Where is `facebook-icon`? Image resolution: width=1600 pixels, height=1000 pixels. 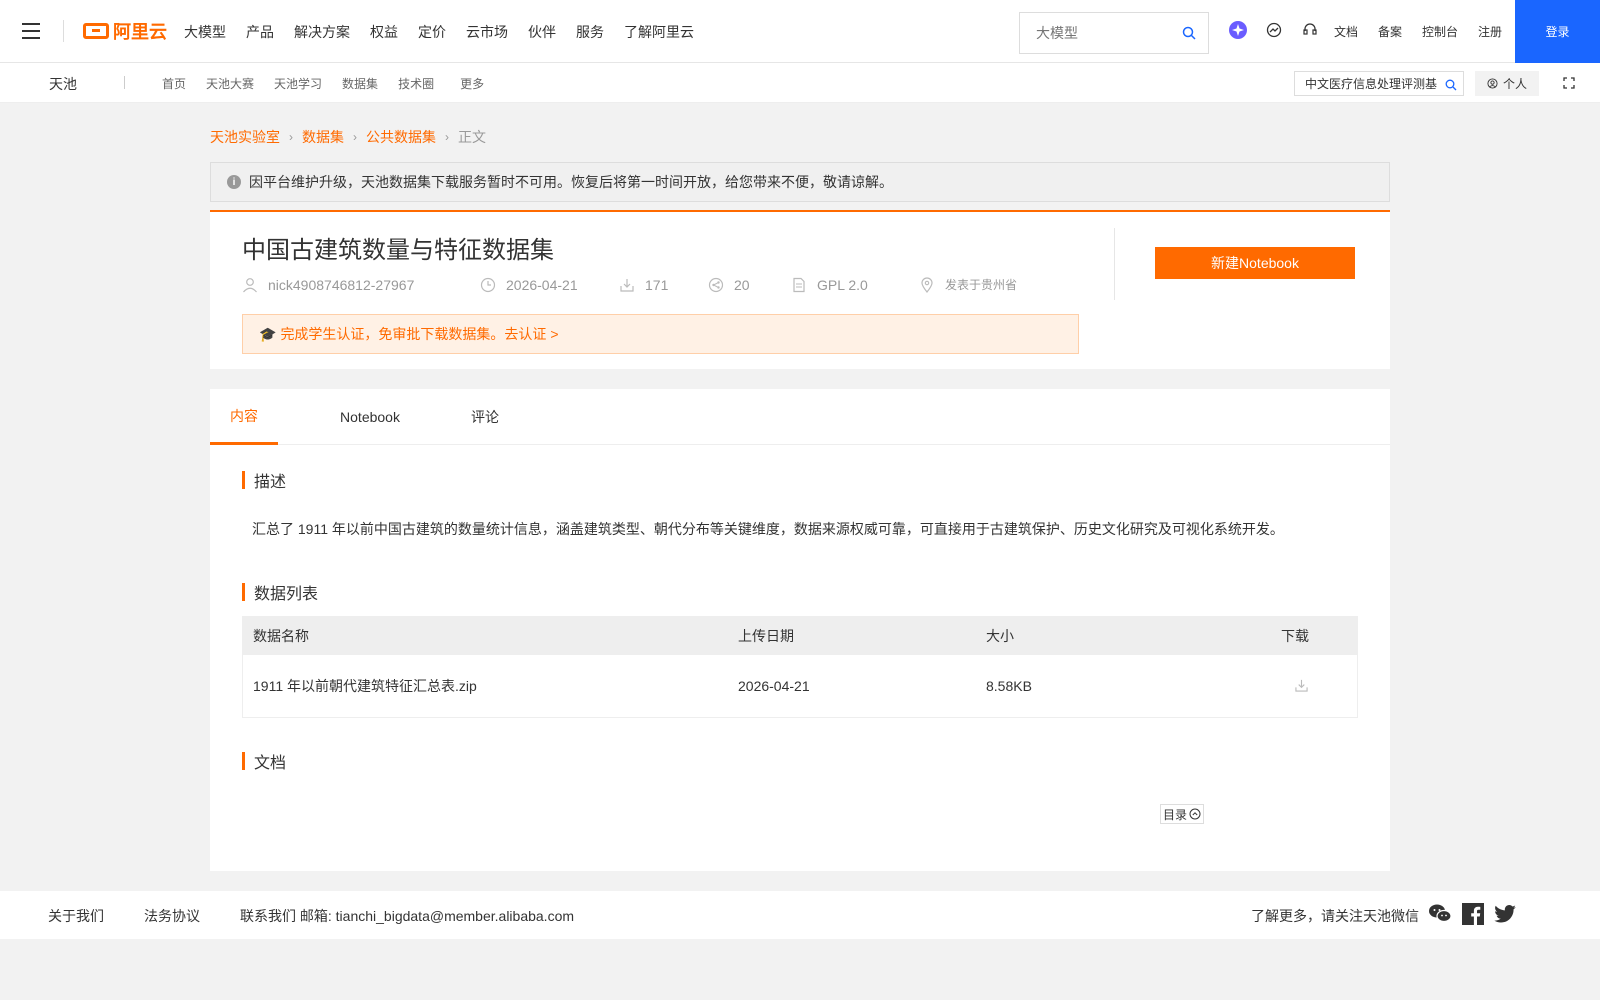 facebook-icon is located at coordinates (1473, 916).